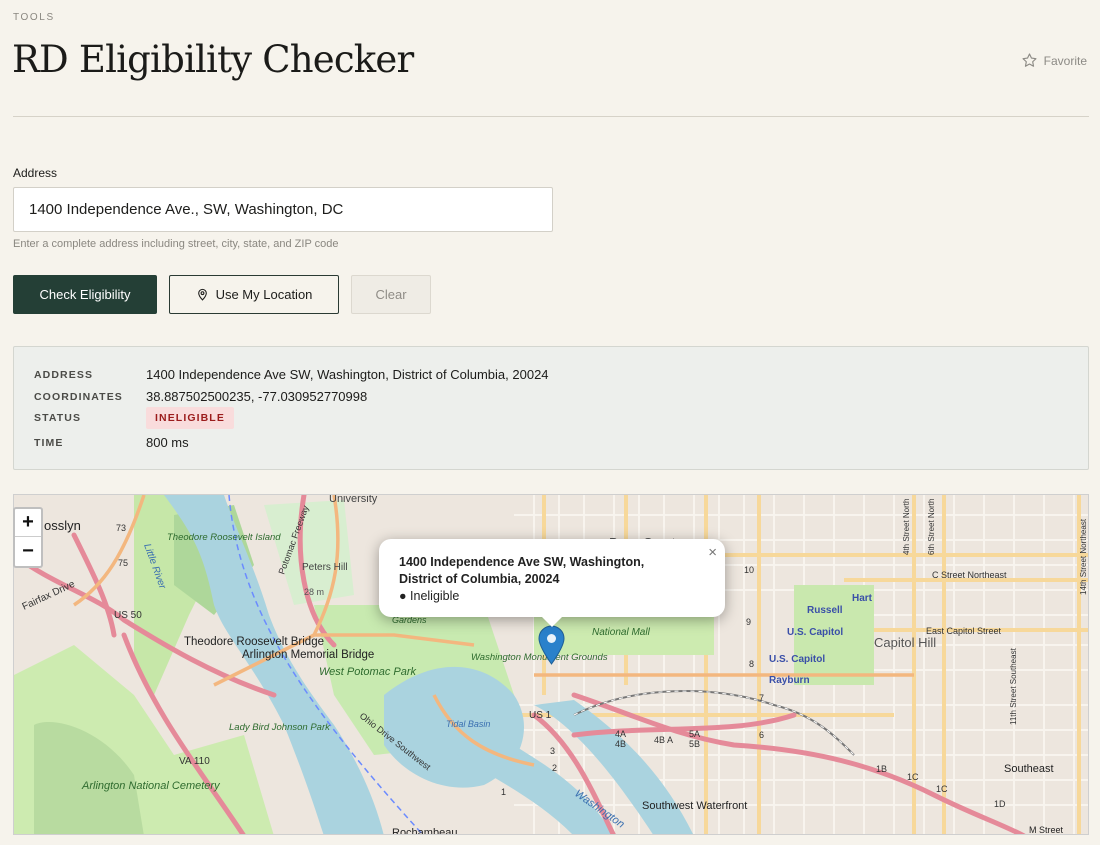 The width and height of the screenshot is (1100, 845). Describe the element at coordinates (28, 551) in the screenshot. I see `zoom-out-button: −` at that location.